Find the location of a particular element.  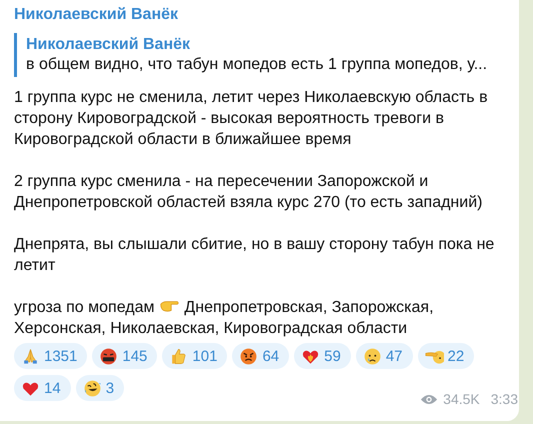

message-text: 1 группа курс не сменила, летит через Николаевскую область в сторону Кировоградской - высокая вероятность тревоги в Кировоградской области в ближайшее время is located at coordinates (251, 119).